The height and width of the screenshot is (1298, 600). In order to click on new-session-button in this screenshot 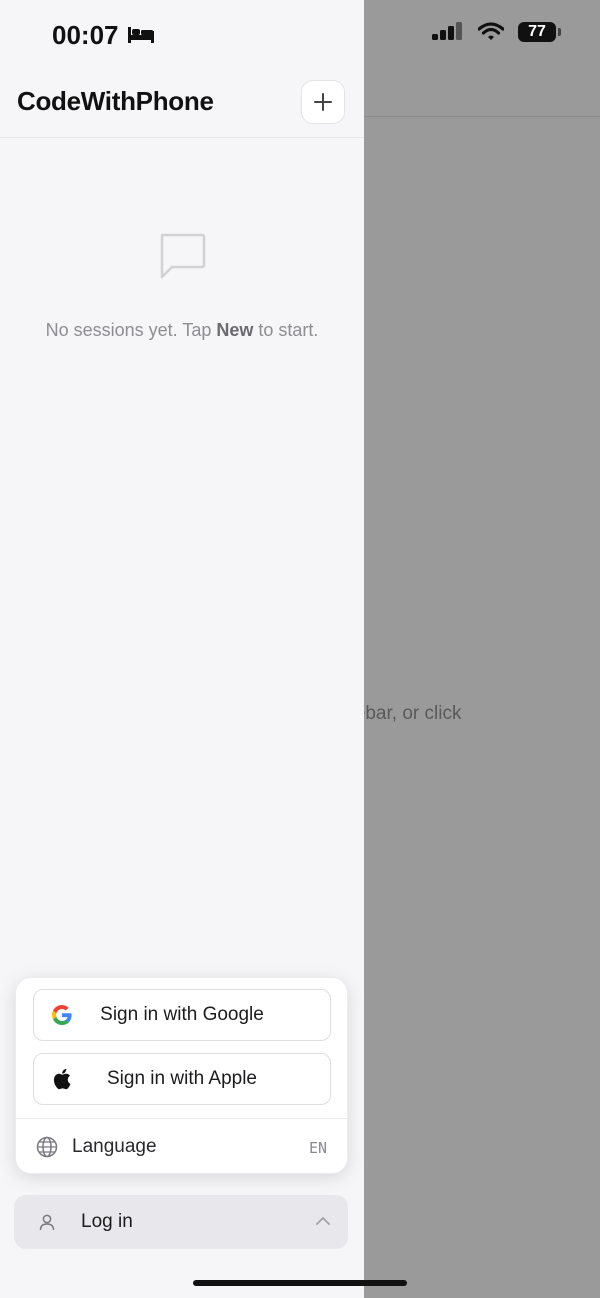, I will do `click(323, 102)`.